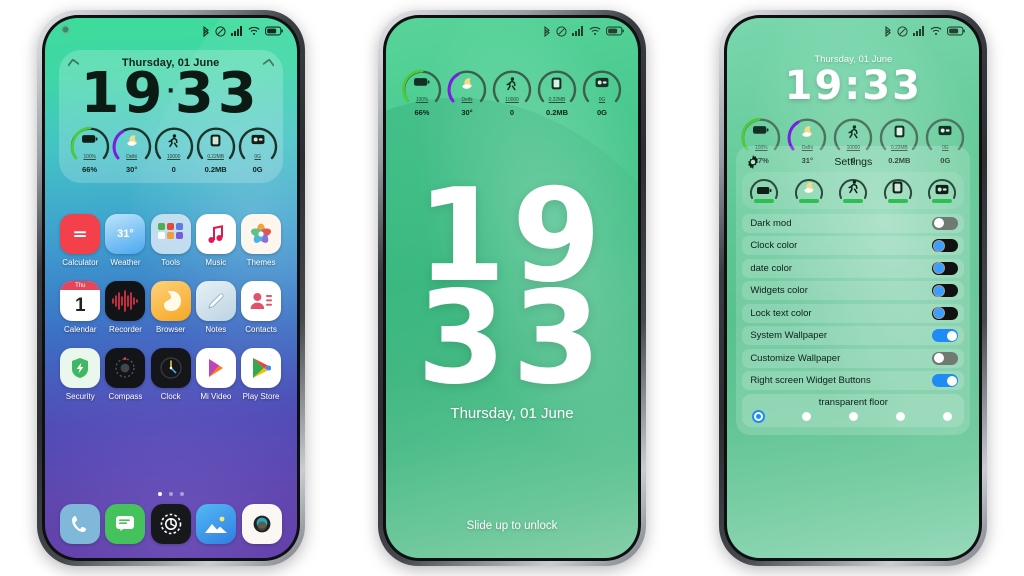  I want to click on app-calendar: Thu 1 Calendar, so click(80, 307).